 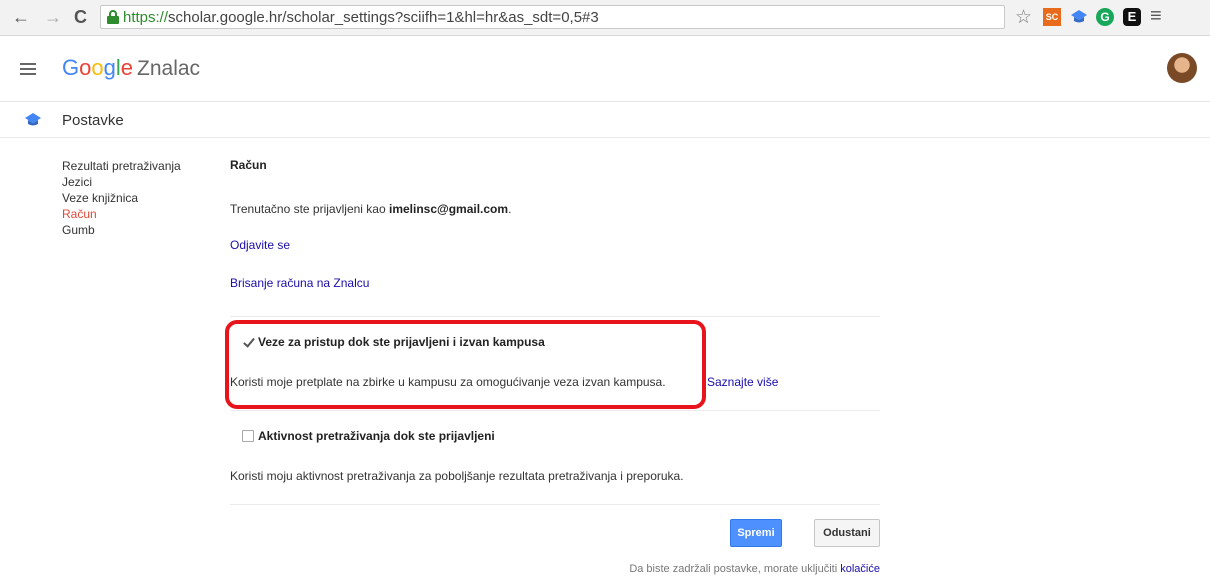 What do you see at coordinates (33, 120) in the screenshot?
I see `scholar-cap-icon` at bounding box center [33, 120].